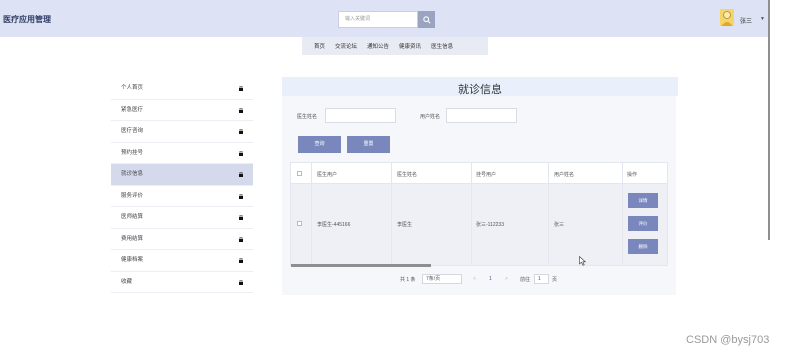 Image resolution: width=795 pixels, height=357 pixels. I want to click on table-header: 医生用户 医生姓名 挂号用户 用户姓名 操作, so click(479, 173).